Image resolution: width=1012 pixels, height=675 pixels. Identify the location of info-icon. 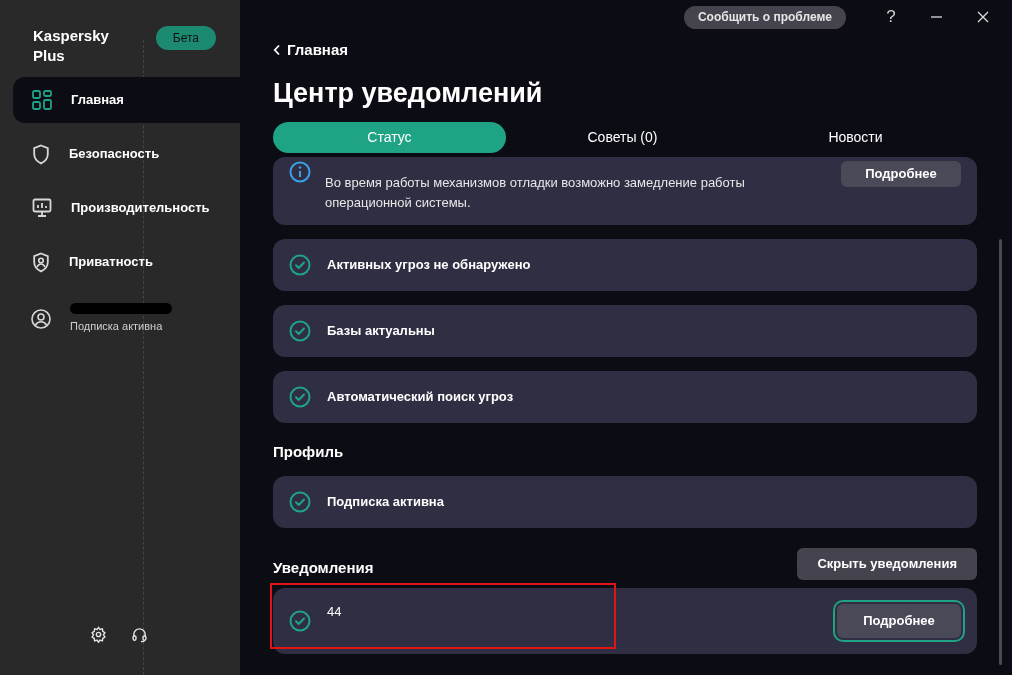
(300, 172).